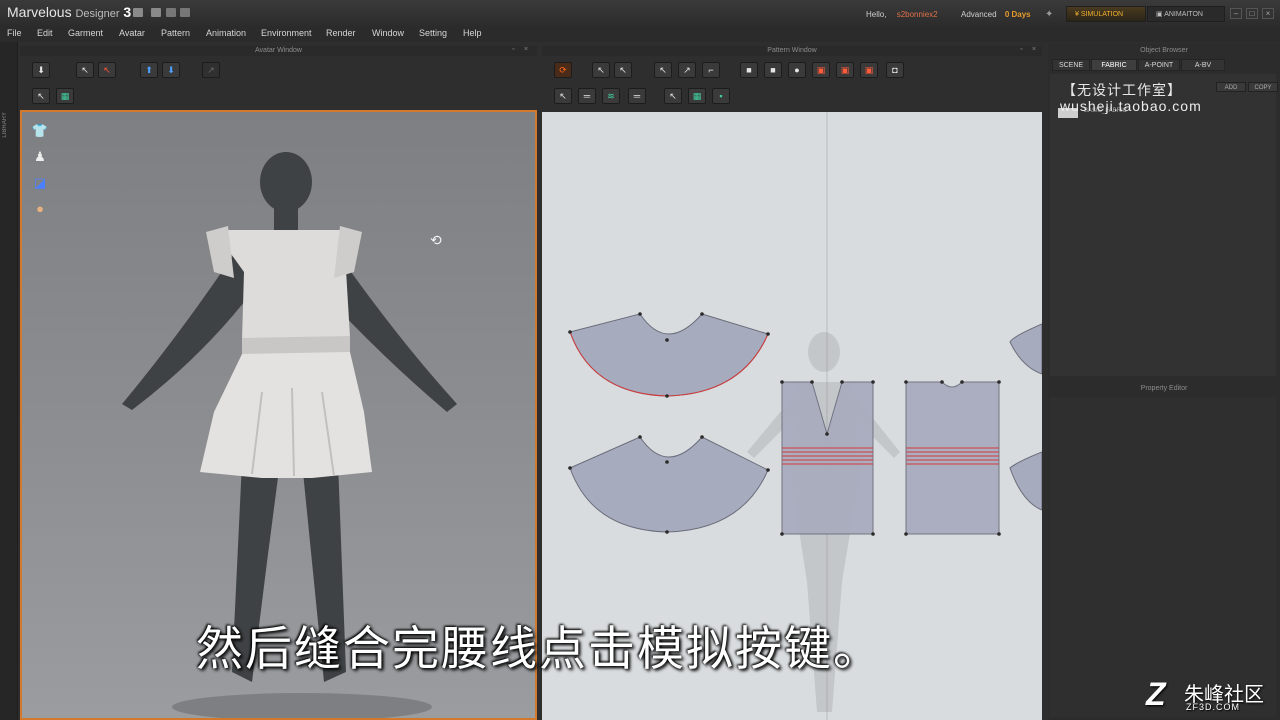 This screenshot has width=1280, height=720. I want to click on animation-label: ANIMAITON, so click(1183, 14).